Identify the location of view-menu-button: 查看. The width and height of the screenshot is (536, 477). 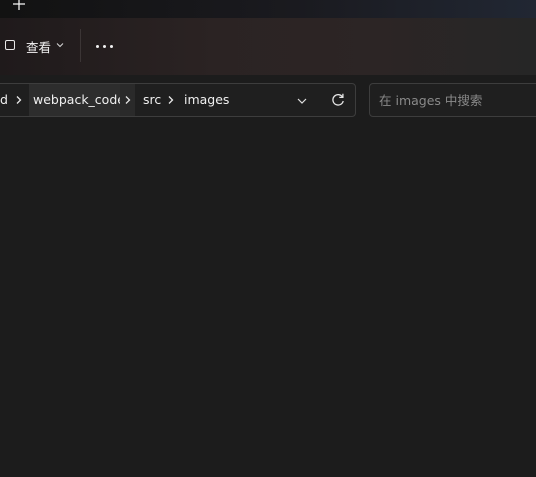
(36, 46).